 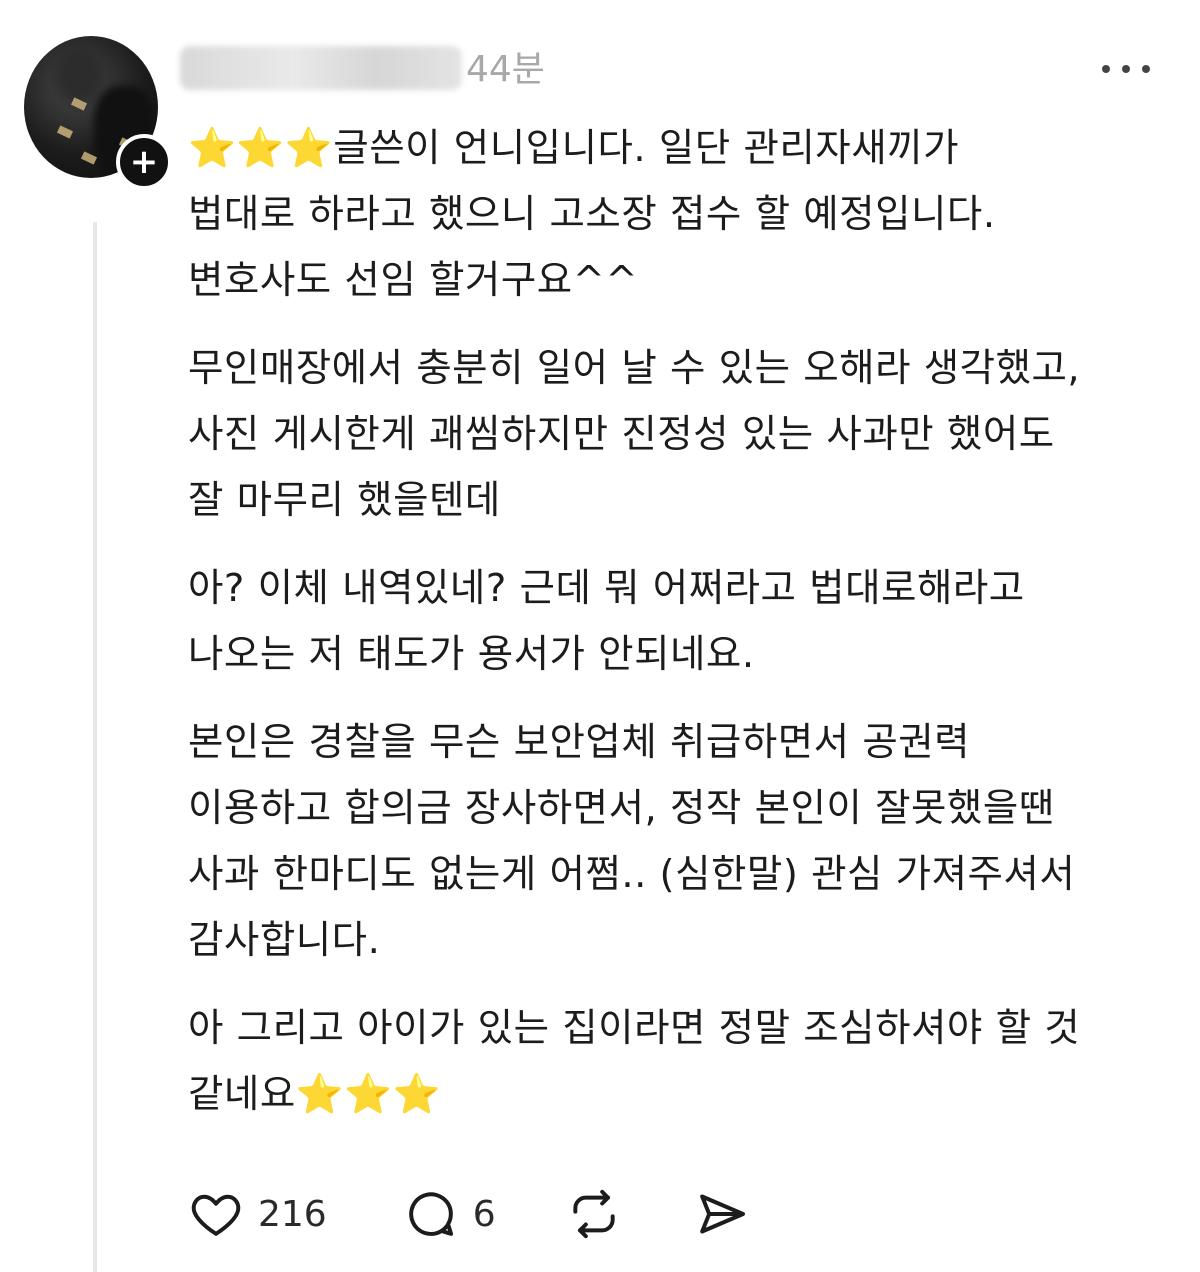 I want to click on repost-button, so click(x=594, y=1214).